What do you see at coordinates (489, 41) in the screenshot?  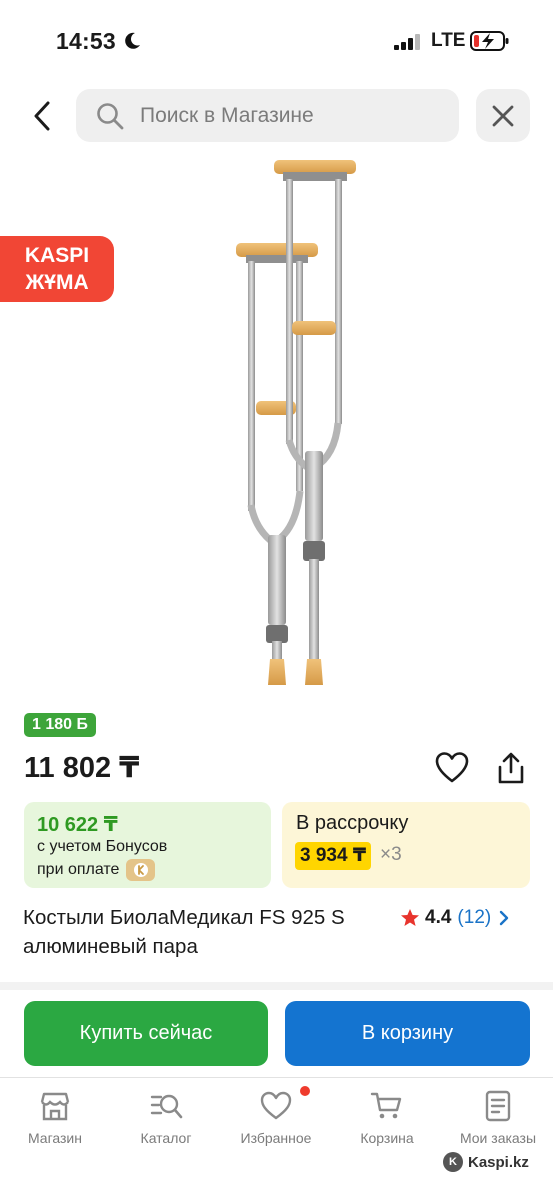 I see `battery-charging-icon` at bounding box center [489, 41].